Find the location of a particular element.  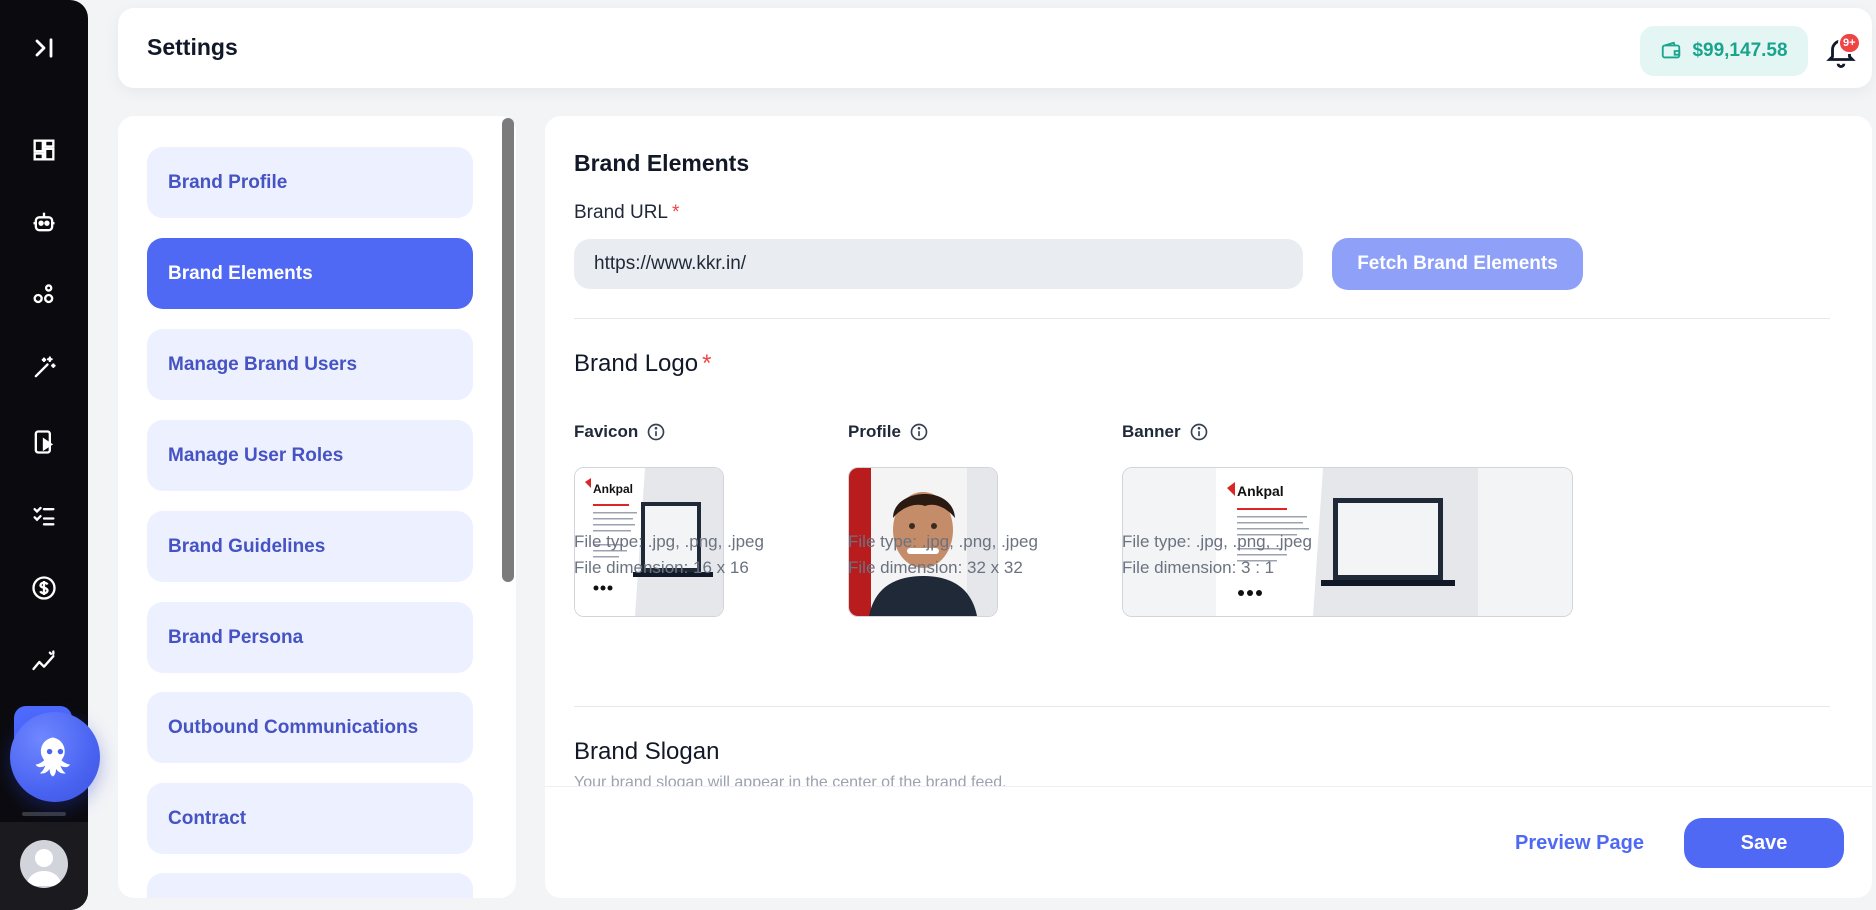

magic-wand-icon is located at coordinates (44, 368).